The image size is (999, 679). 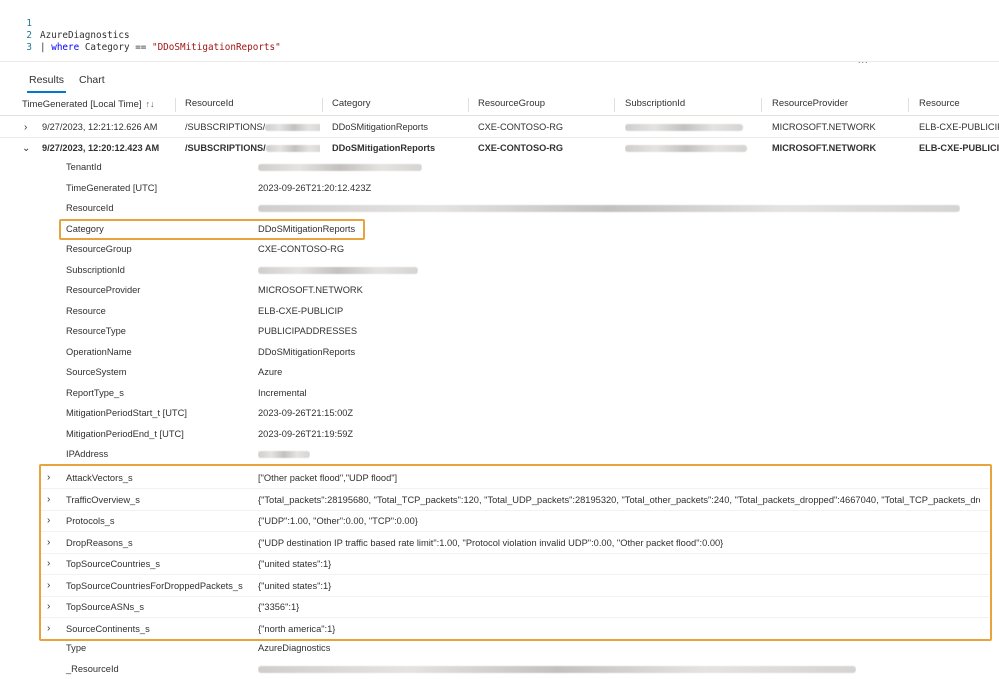 What do you see at coordinates (499, 229) in the screenshot?
I see `detail-row-category: Category DDoSMitigationReports` at bounding box center [499, 229].